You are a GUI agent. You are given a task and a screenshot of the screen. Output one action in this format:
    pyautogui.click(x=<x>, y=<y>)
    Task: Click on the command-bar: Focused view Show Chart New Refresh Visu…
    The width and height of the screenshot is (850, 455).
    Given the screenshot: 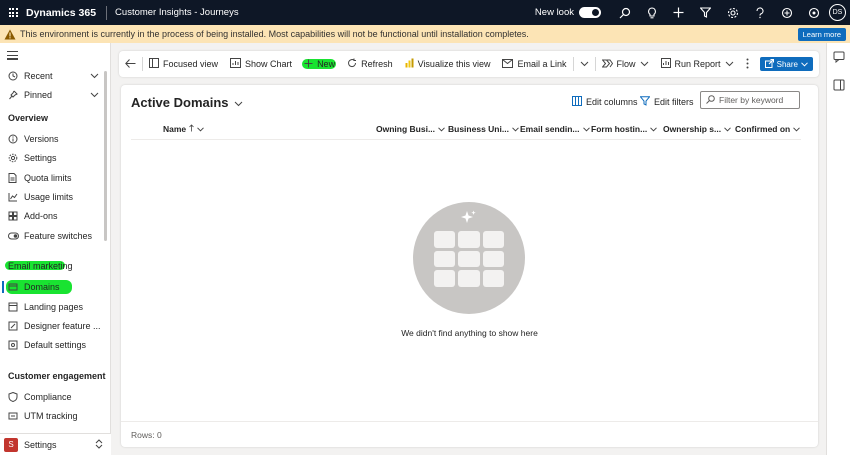 What is the action you would take?
    pyautogui.click(x=469, y=64)
    